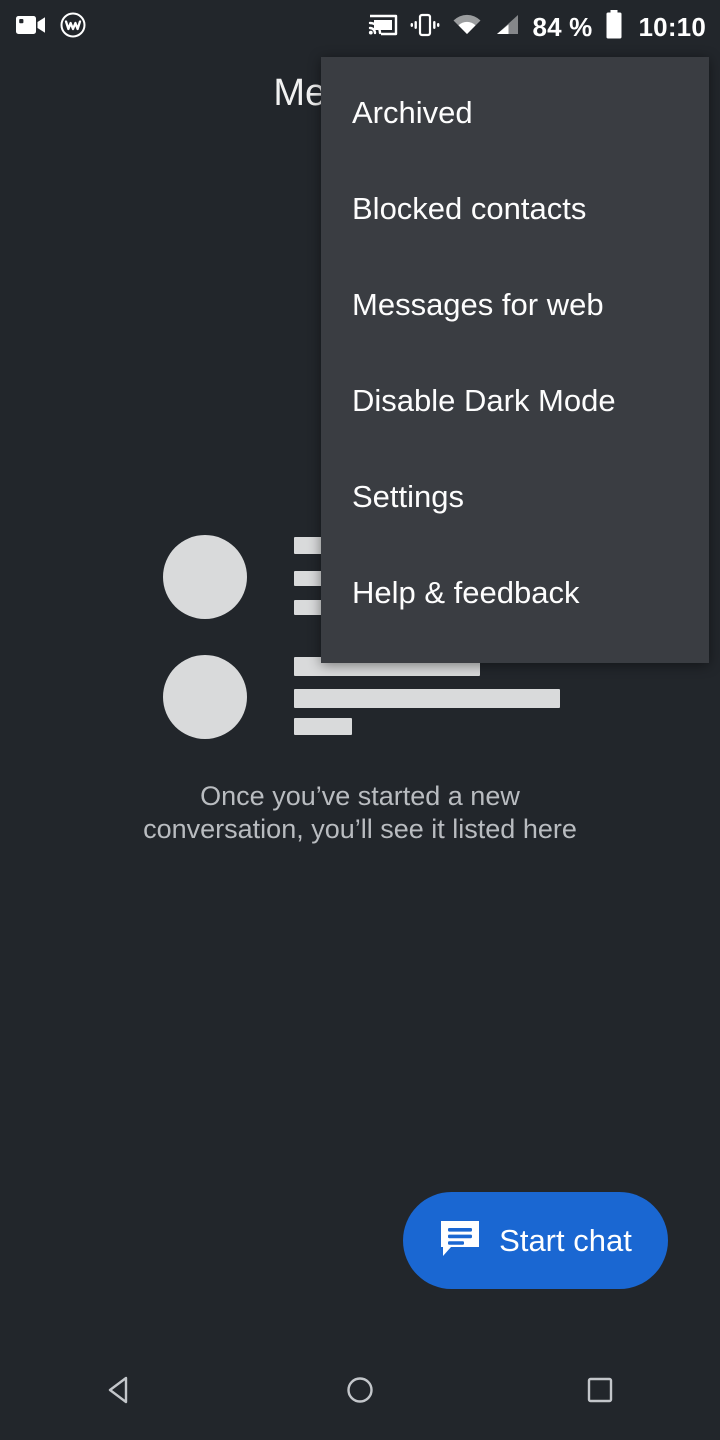  I want to click on back-triangle-icon, so click(120, 1392).